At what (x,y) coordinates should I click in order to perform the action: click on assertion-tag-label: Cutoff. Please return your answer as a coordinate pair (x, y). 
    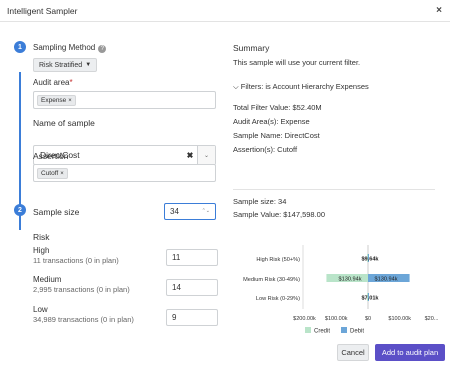
    Looking at the image, I should click on (50, 173).